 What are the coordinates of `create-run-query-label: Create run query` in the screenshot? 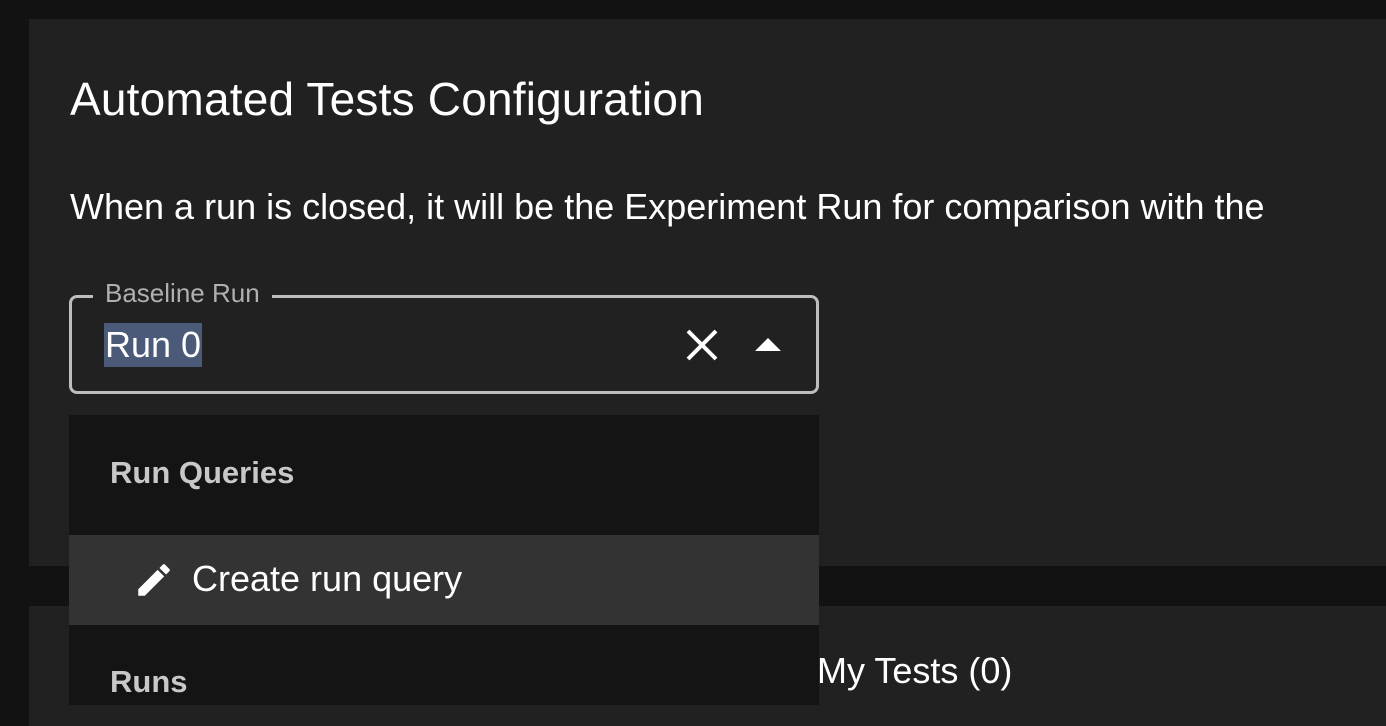 It's located at (327, 578).